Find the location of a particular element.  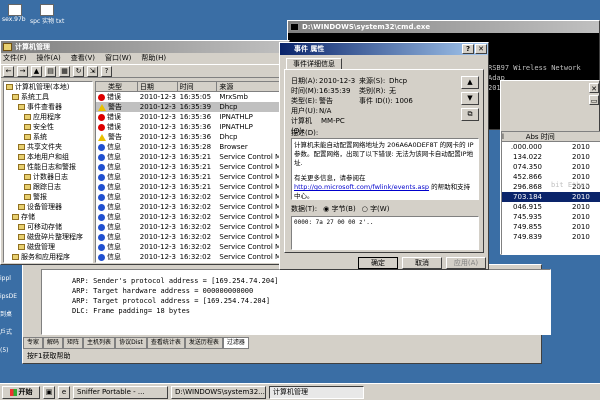

menu-help: 帮助(H) is located at coordinates (153, 58).